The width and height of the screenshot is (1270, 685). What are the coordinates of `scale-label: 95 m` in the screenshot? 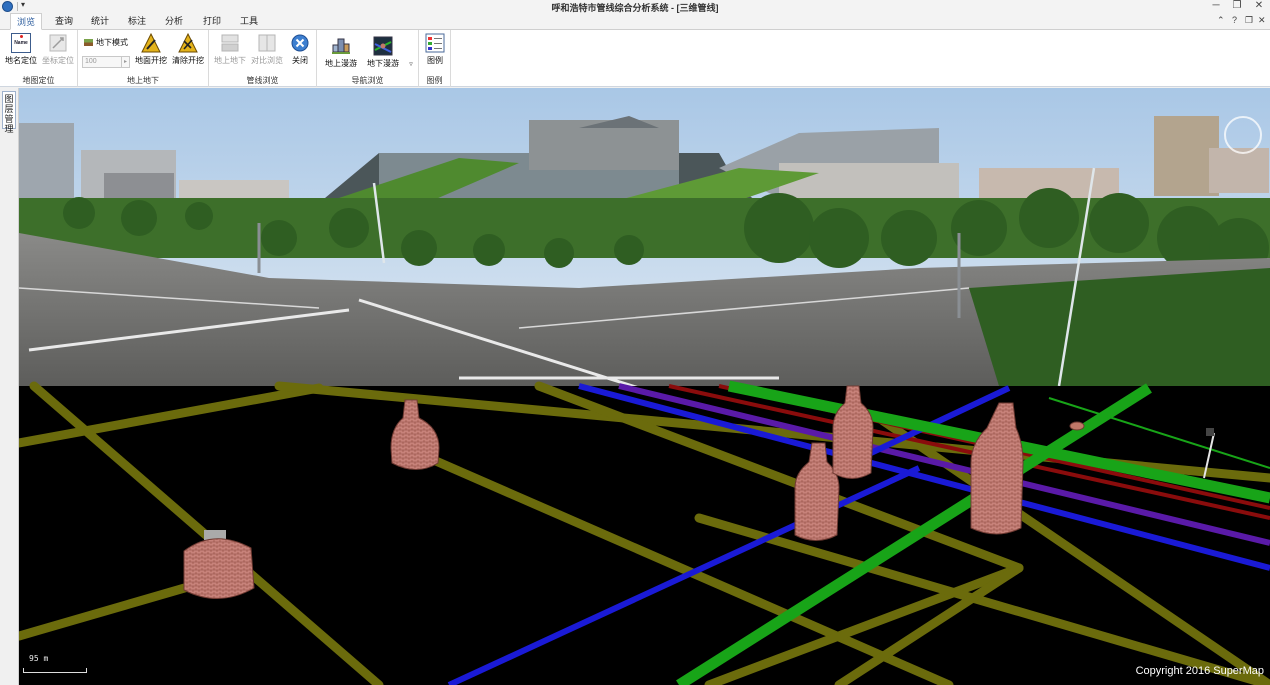 It's located at (39, 658).